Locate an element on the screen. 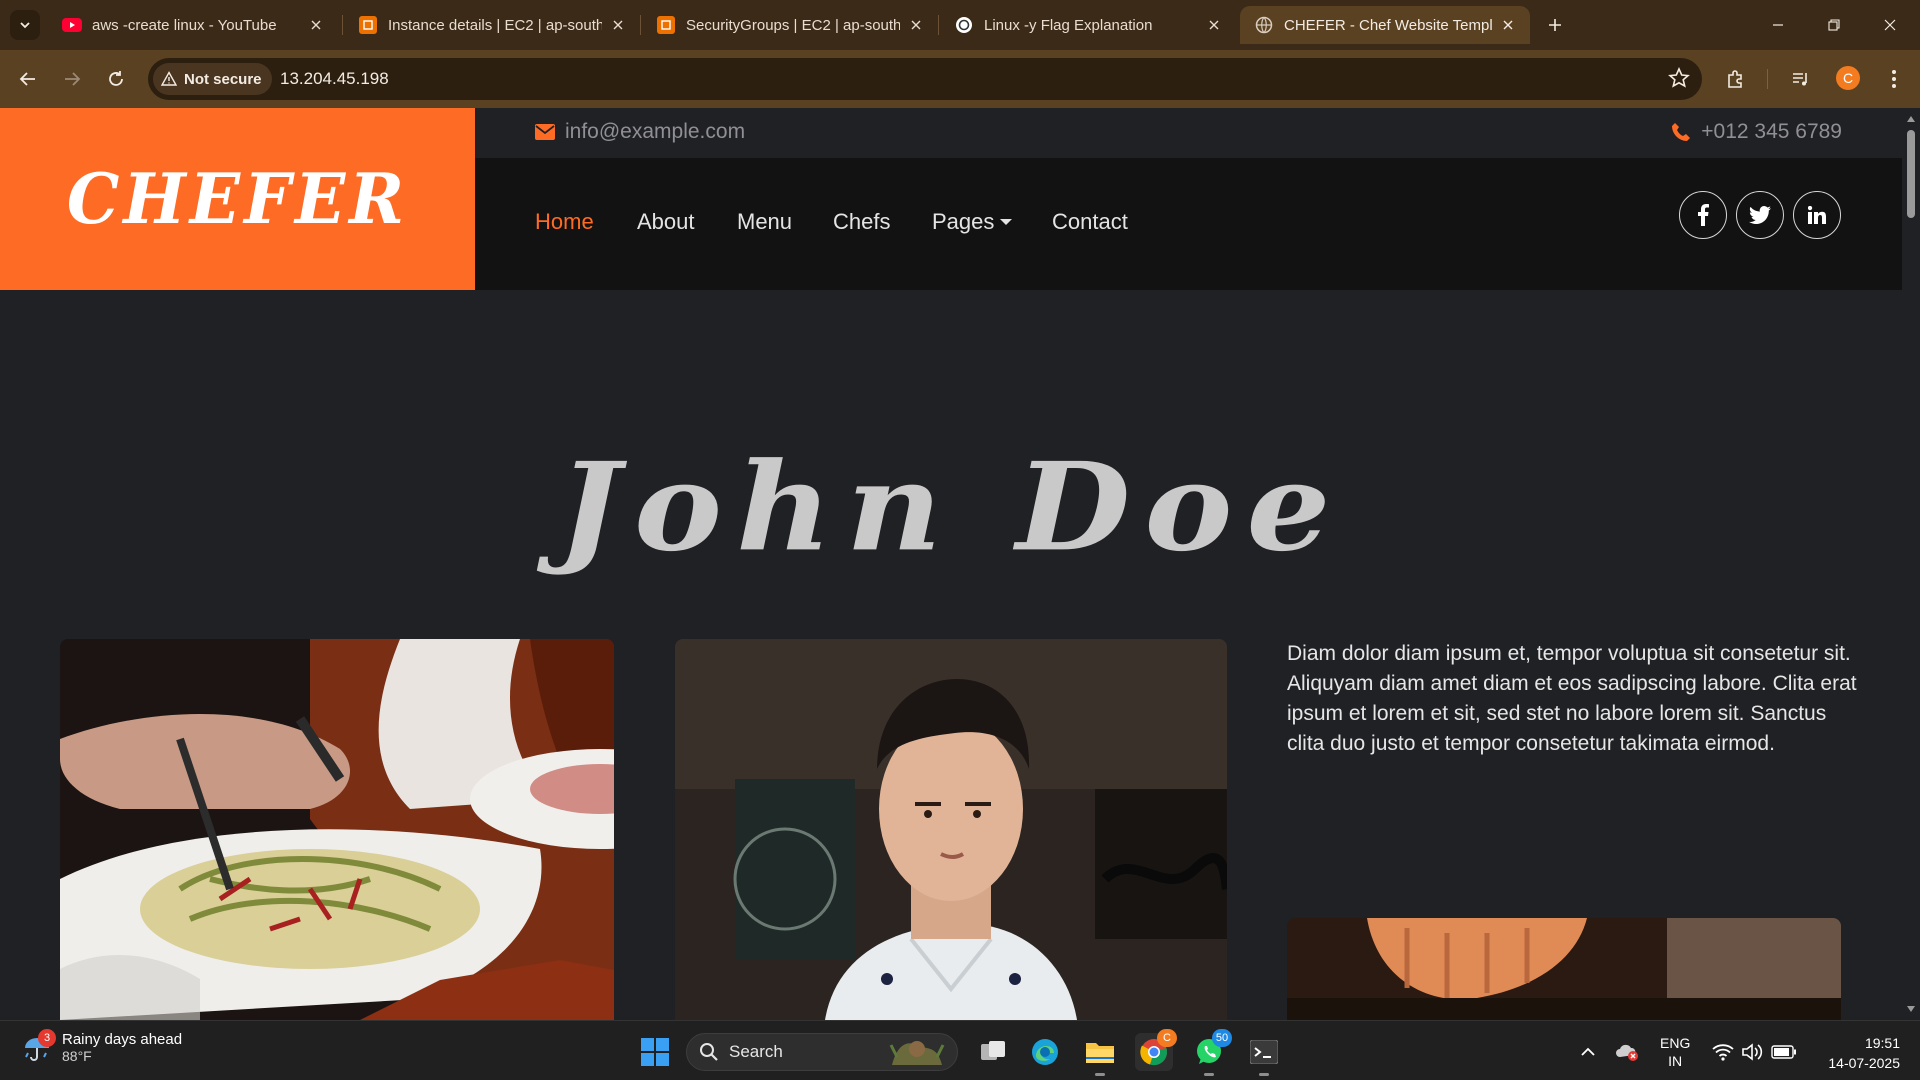  contact-phone: +012 345 6789 is located at coordinates (1756, 132).